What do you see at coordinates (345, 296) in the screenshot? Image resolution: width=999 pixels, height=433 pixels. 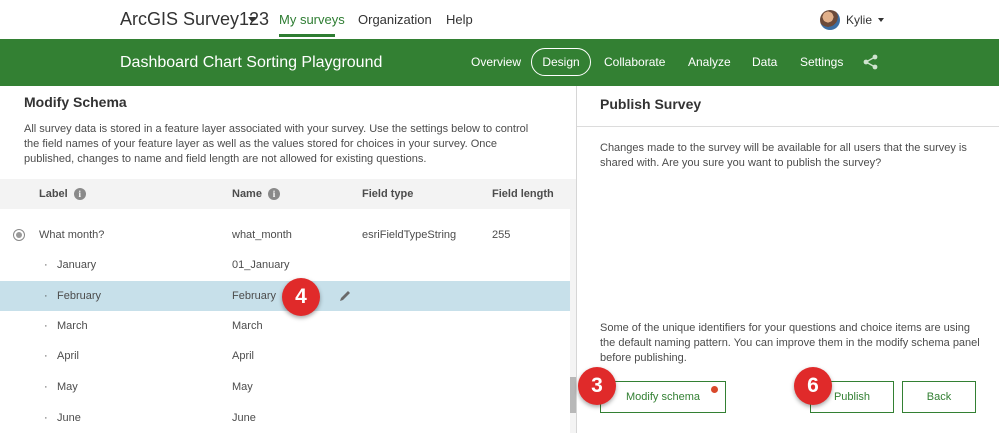 I see `pencil-icon` at bounding box center [345, 296].